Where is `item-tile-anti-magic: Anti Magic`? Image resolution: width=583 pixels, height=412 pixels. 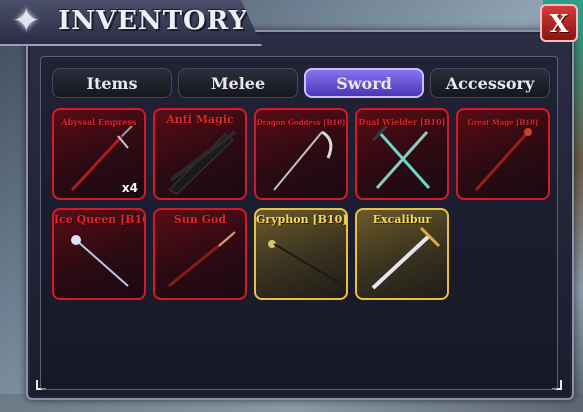 item-tile-anti-magic: Anti Magic is located at coordinates (200, 154).